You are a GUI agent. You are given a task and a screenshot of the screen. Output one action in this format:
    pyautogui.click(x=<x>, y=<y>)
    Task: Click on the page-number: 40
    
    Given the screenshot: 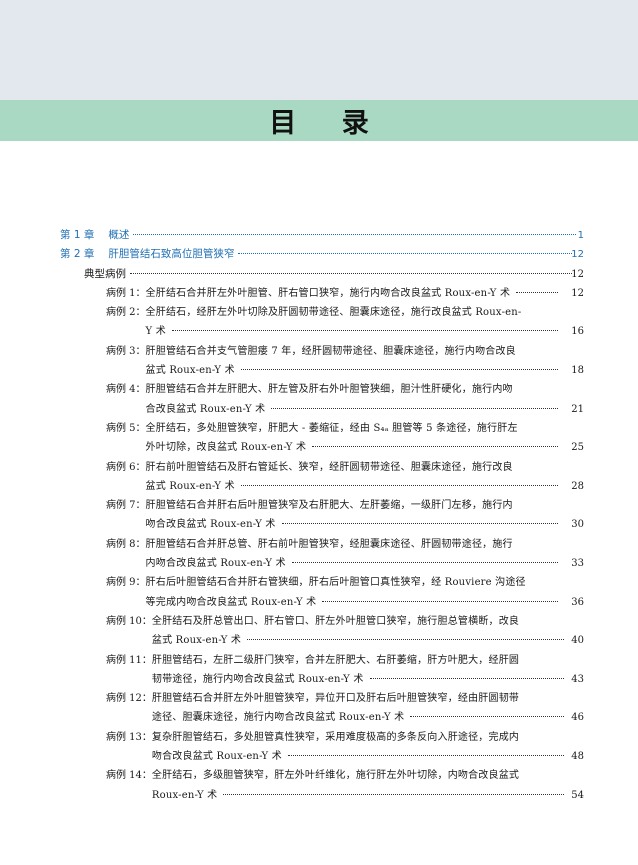 What is the action you would take?
    pyautogui.click(x=577, y=641)
    